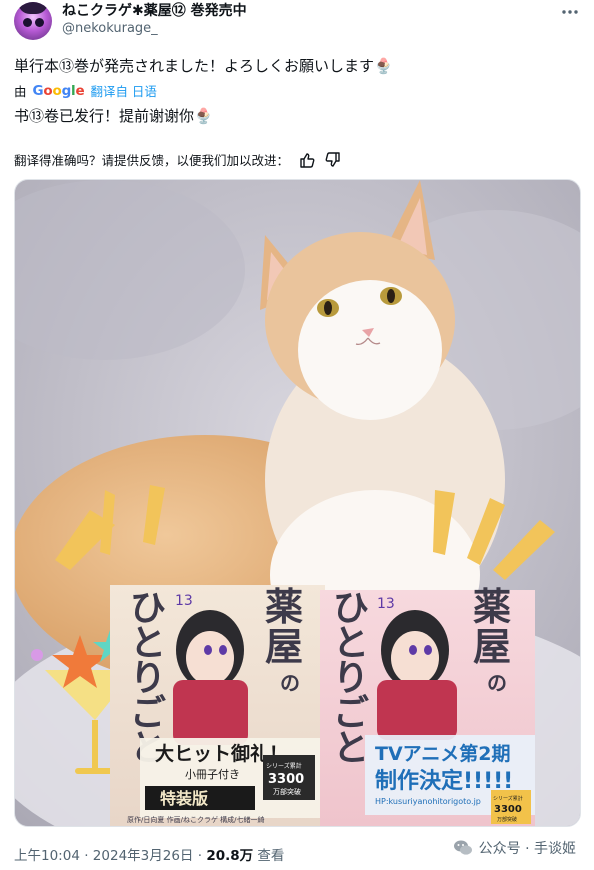 This screenshot has width=594, height=870. What do you see at coordinates (570, 14) in the screenshot?
I see `more-icon` at bounding box center [570, 14].